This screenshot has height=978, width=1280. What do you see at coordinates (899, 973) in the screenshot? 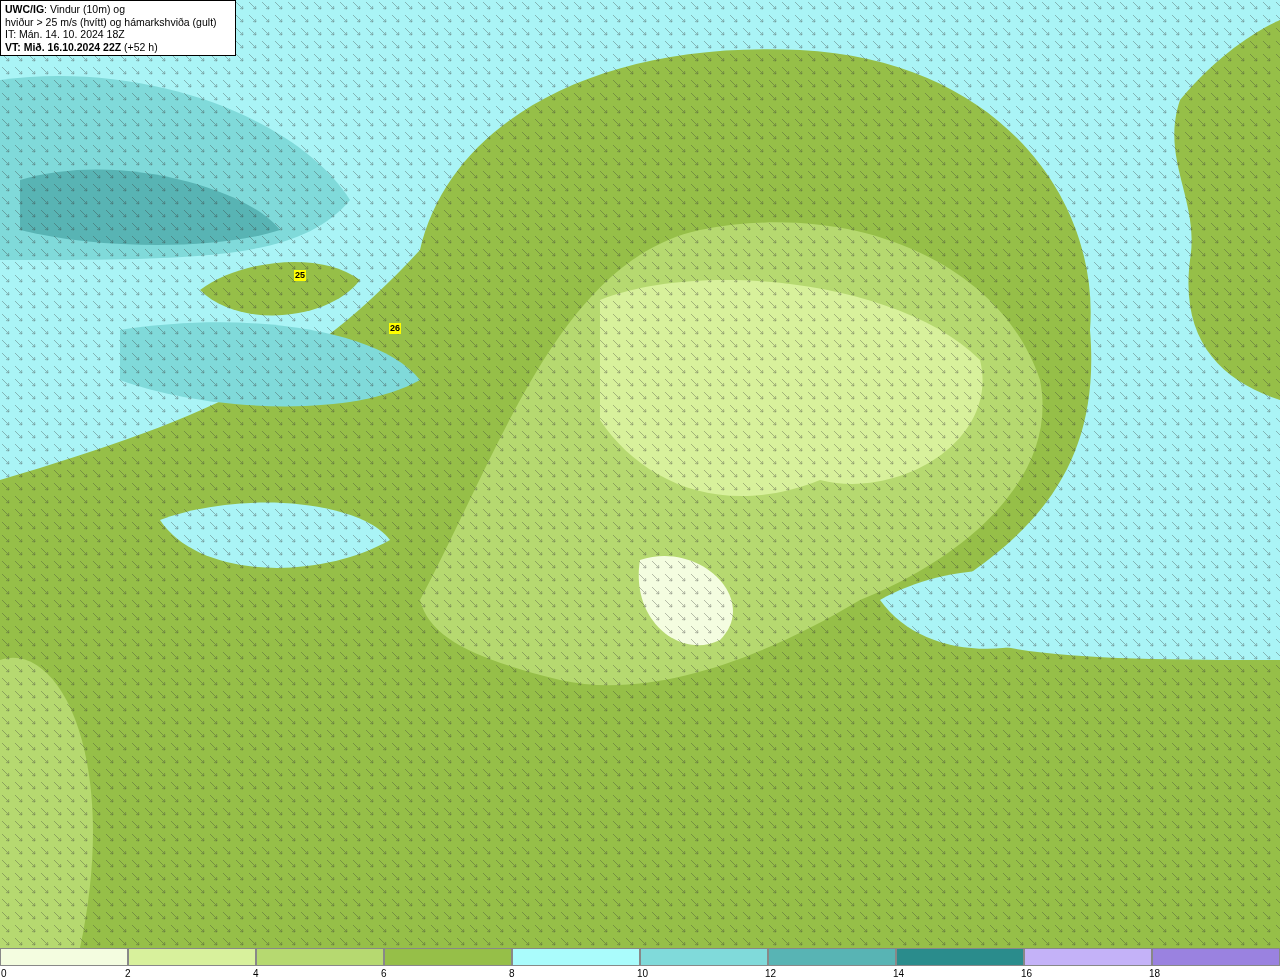
I see `legend-label: 14` at bounding box center [899, 973].